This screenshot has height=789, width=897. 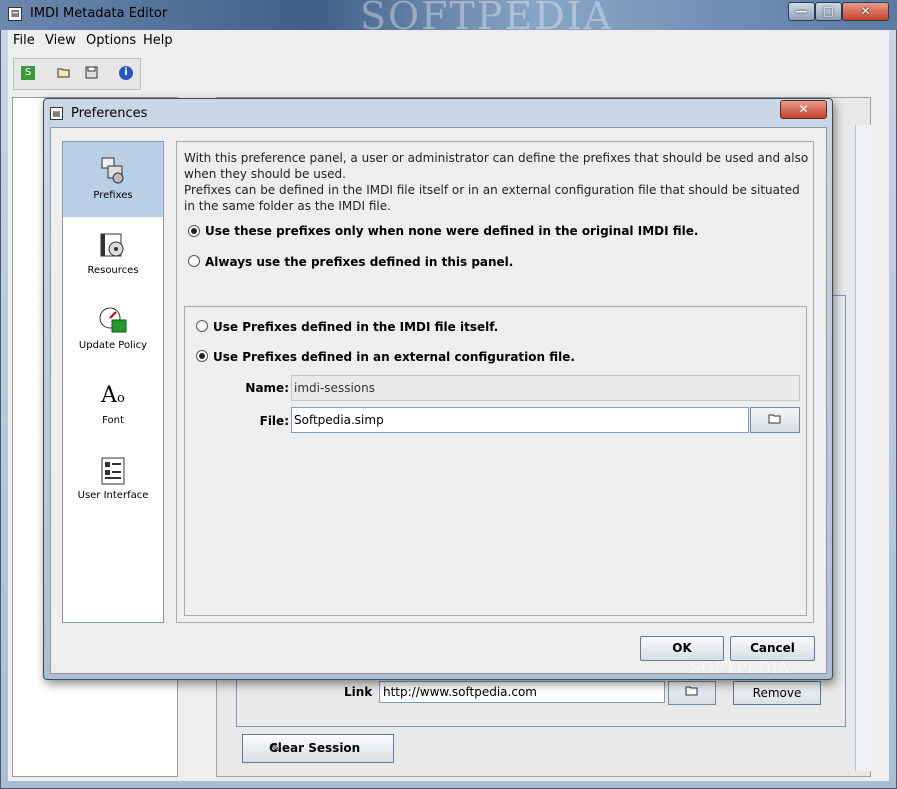 What do you see at coordinates (113, 321) in the screenshot?
I see `update-policy-icon` at bounding box center [113, 321].